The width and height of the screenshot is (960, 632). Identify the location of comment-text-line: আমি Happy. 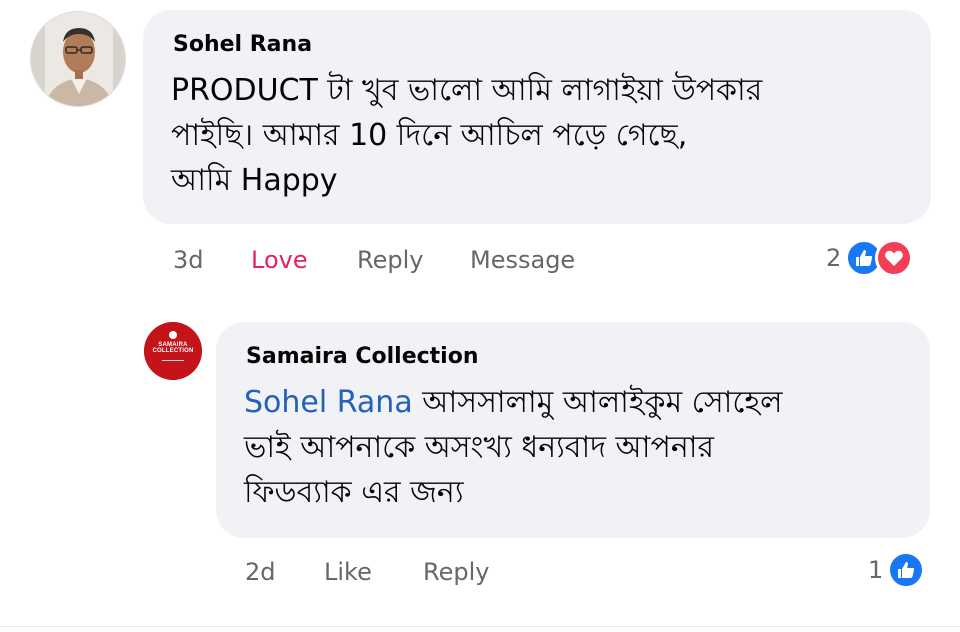
(254, 180).